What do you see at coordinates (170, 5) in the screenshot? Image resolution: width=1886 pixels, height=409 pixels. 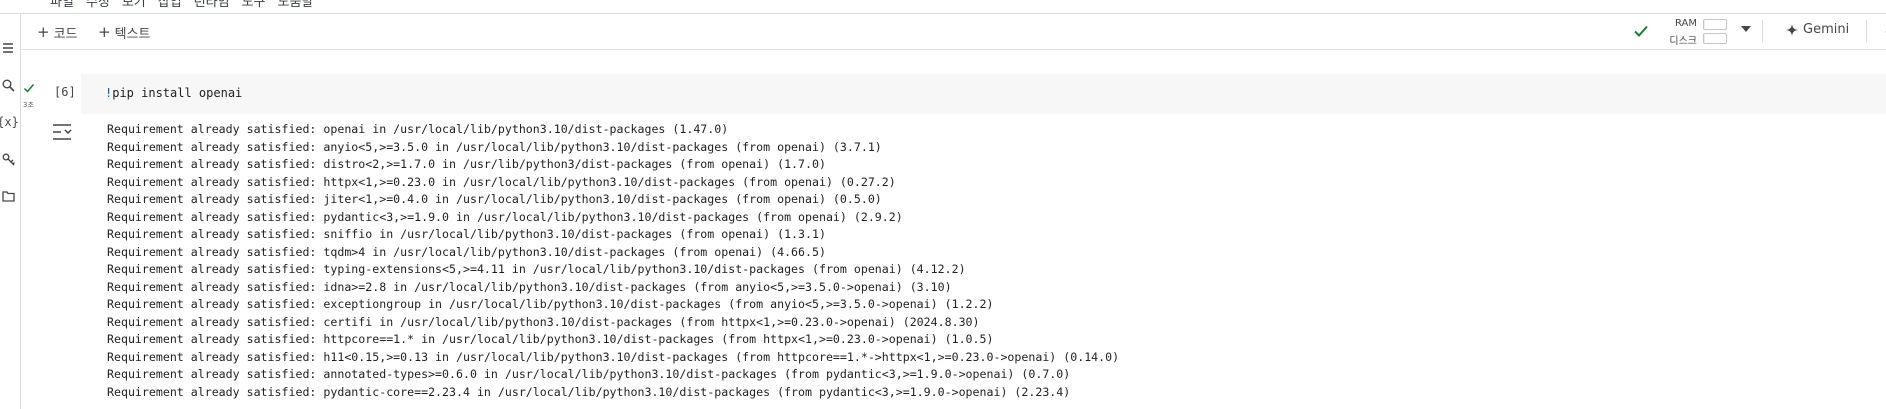 I see `menu-item: 삽입` at bounding box center [170, 5].